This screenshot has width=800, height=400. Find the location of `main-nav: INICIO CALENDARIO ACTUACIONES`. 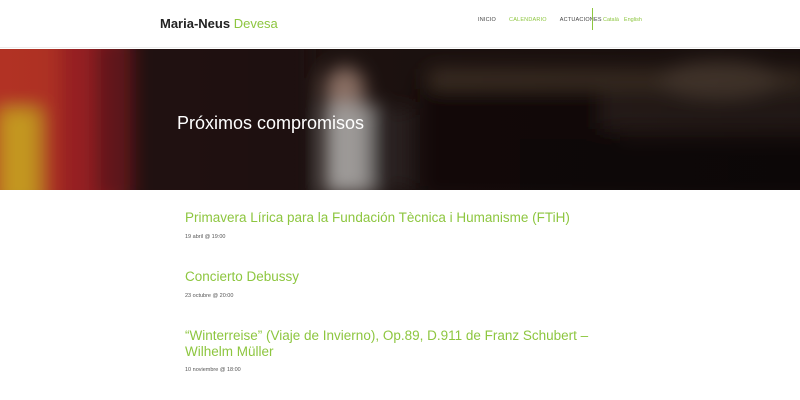

main-nav: INICIO CALENDARIO ACTUACIONES is located at coordinates (540, 20).